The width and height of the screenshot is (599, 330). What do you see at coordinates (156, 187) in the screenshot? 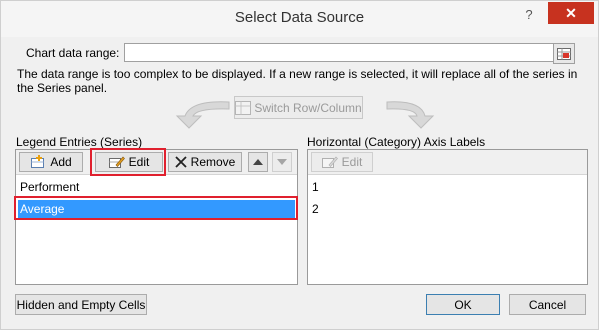
I see `series-list-item: Performent` at bounding box center [156, 187].